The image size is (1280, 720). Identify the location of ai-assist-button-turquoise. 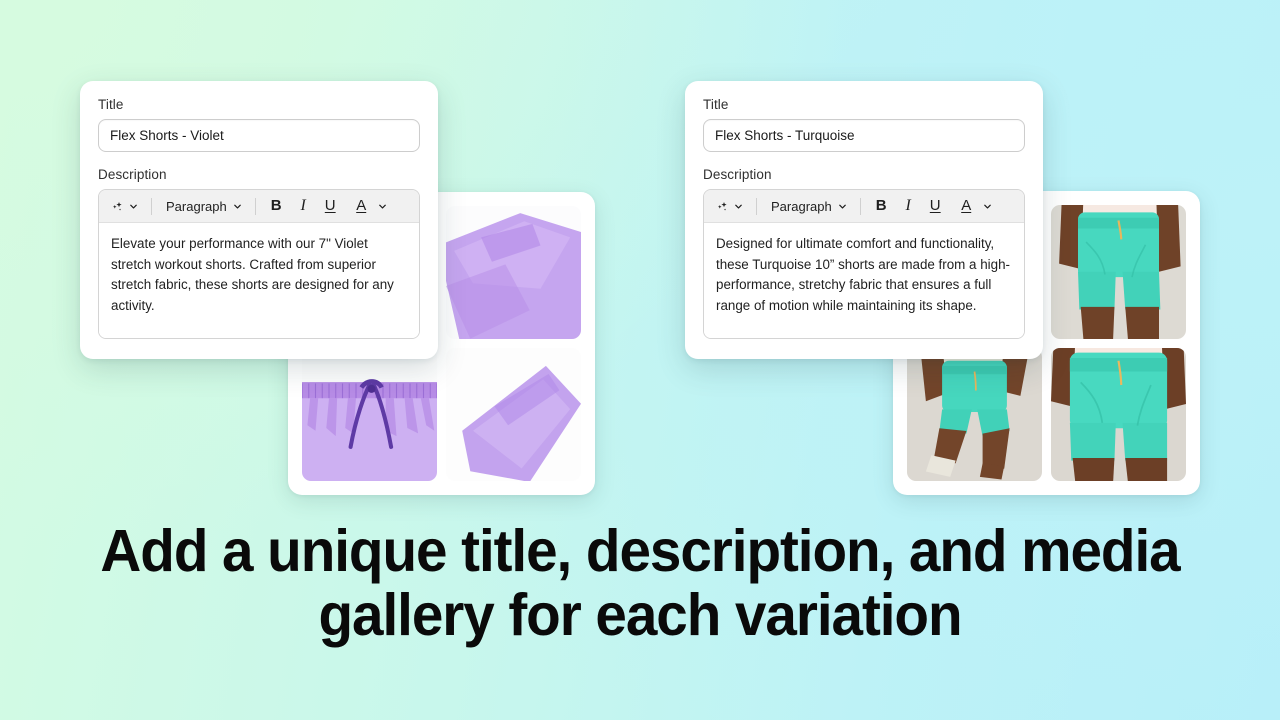
(729, 206).